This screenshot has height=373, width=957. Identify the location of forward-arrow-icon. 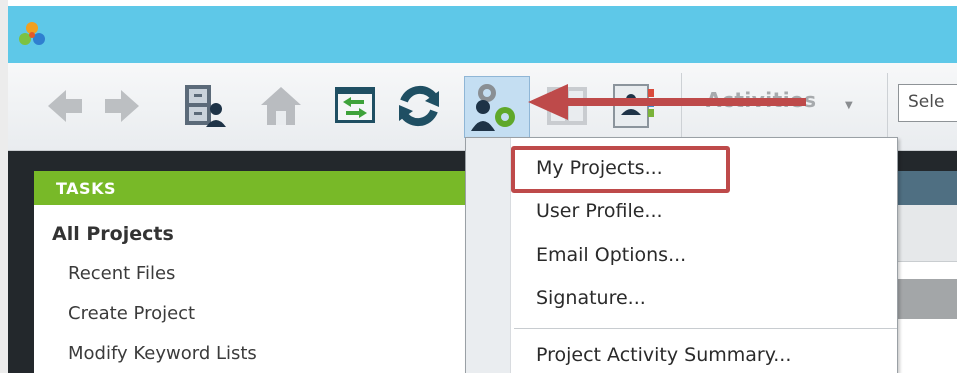
(122, 106).